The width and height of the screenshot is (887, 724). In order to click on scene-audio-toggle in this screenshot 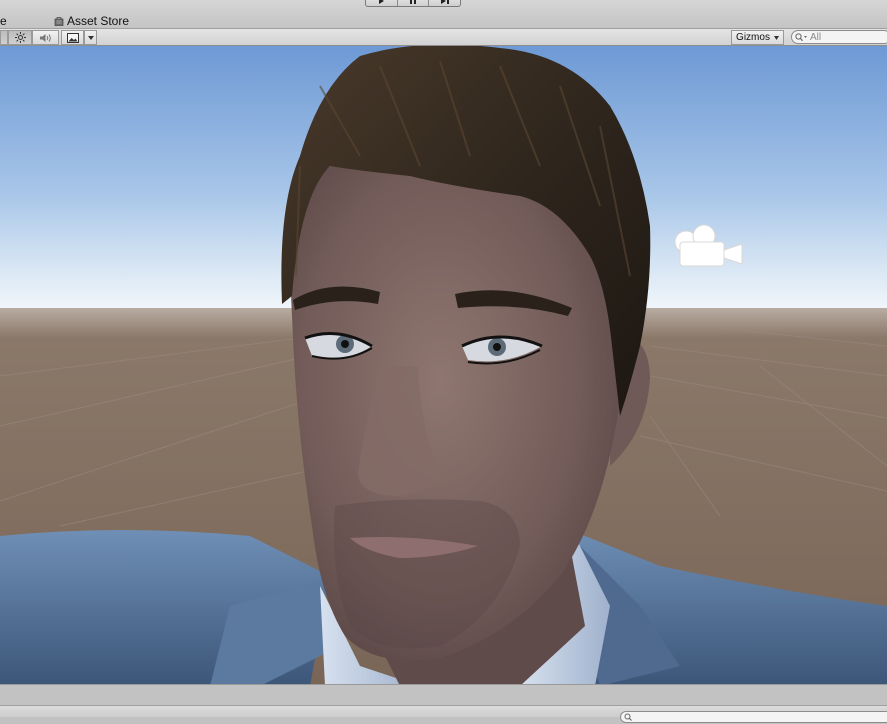, I will do `click(45, 37)`.